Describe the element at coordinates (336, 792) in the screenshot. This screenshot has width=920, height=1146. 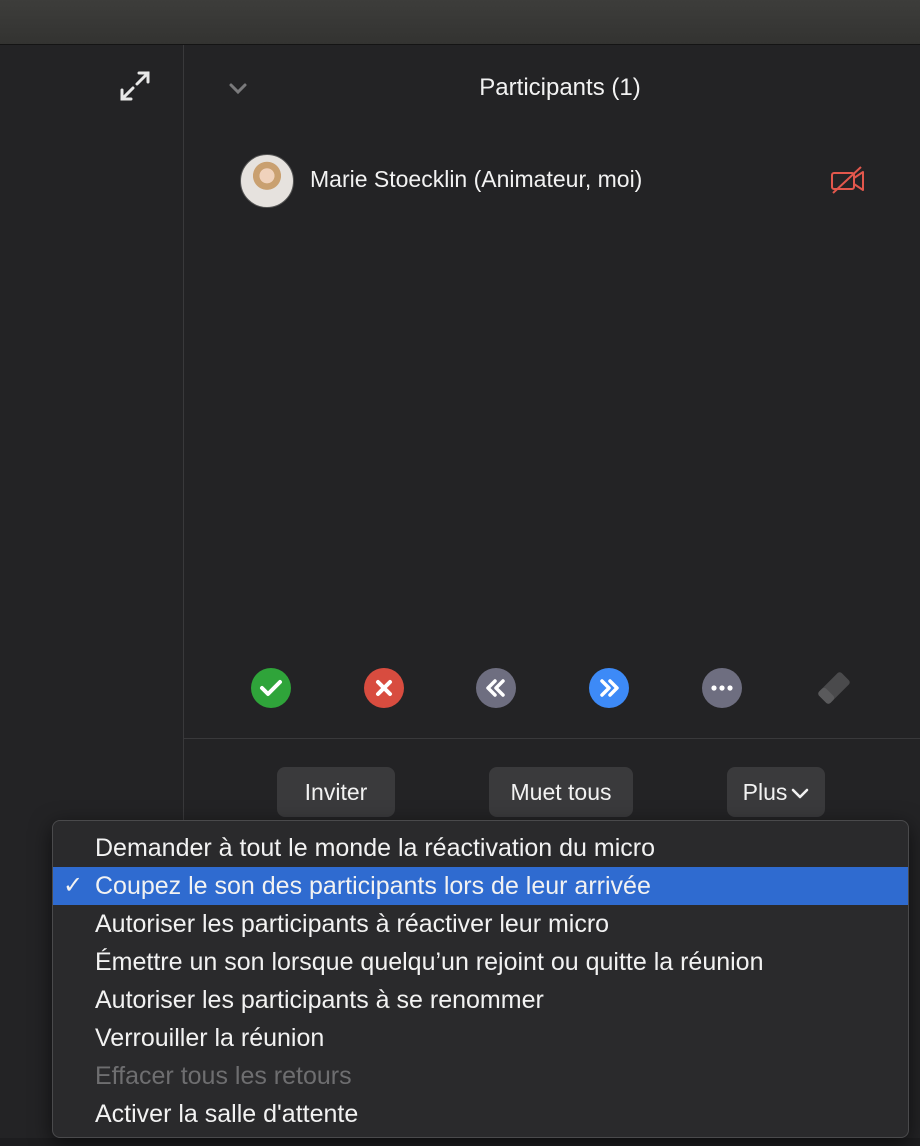
I see `invite-button: Inviter` at that location.